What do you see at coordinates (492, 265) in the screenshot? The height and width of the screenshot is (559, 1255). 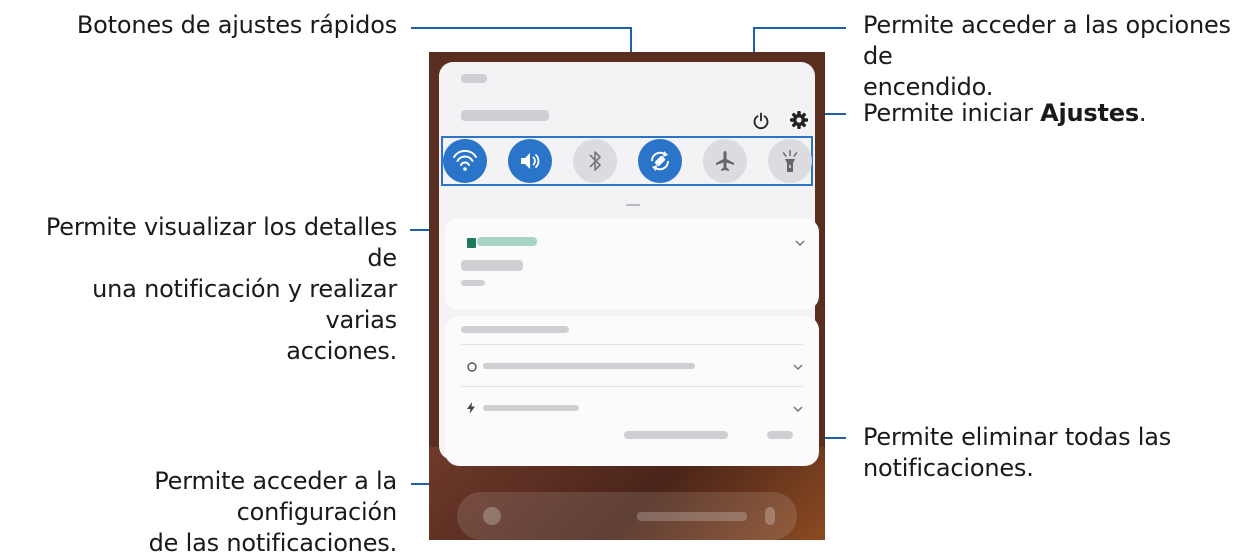 I see `notification-title` at bounding box center [492, 265].